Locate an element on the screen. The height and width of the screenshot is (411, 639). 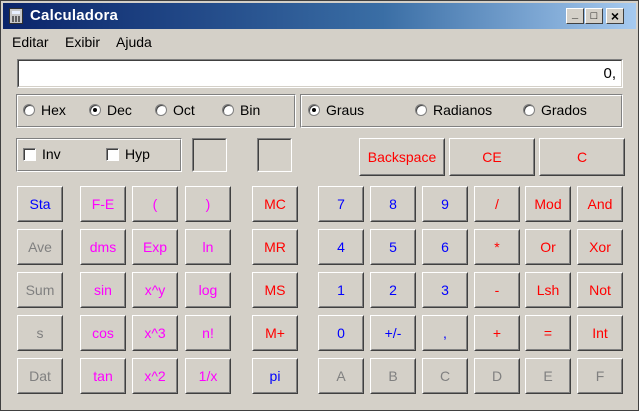
sci-button-1-0: dms is located at coordinates (103, 247).